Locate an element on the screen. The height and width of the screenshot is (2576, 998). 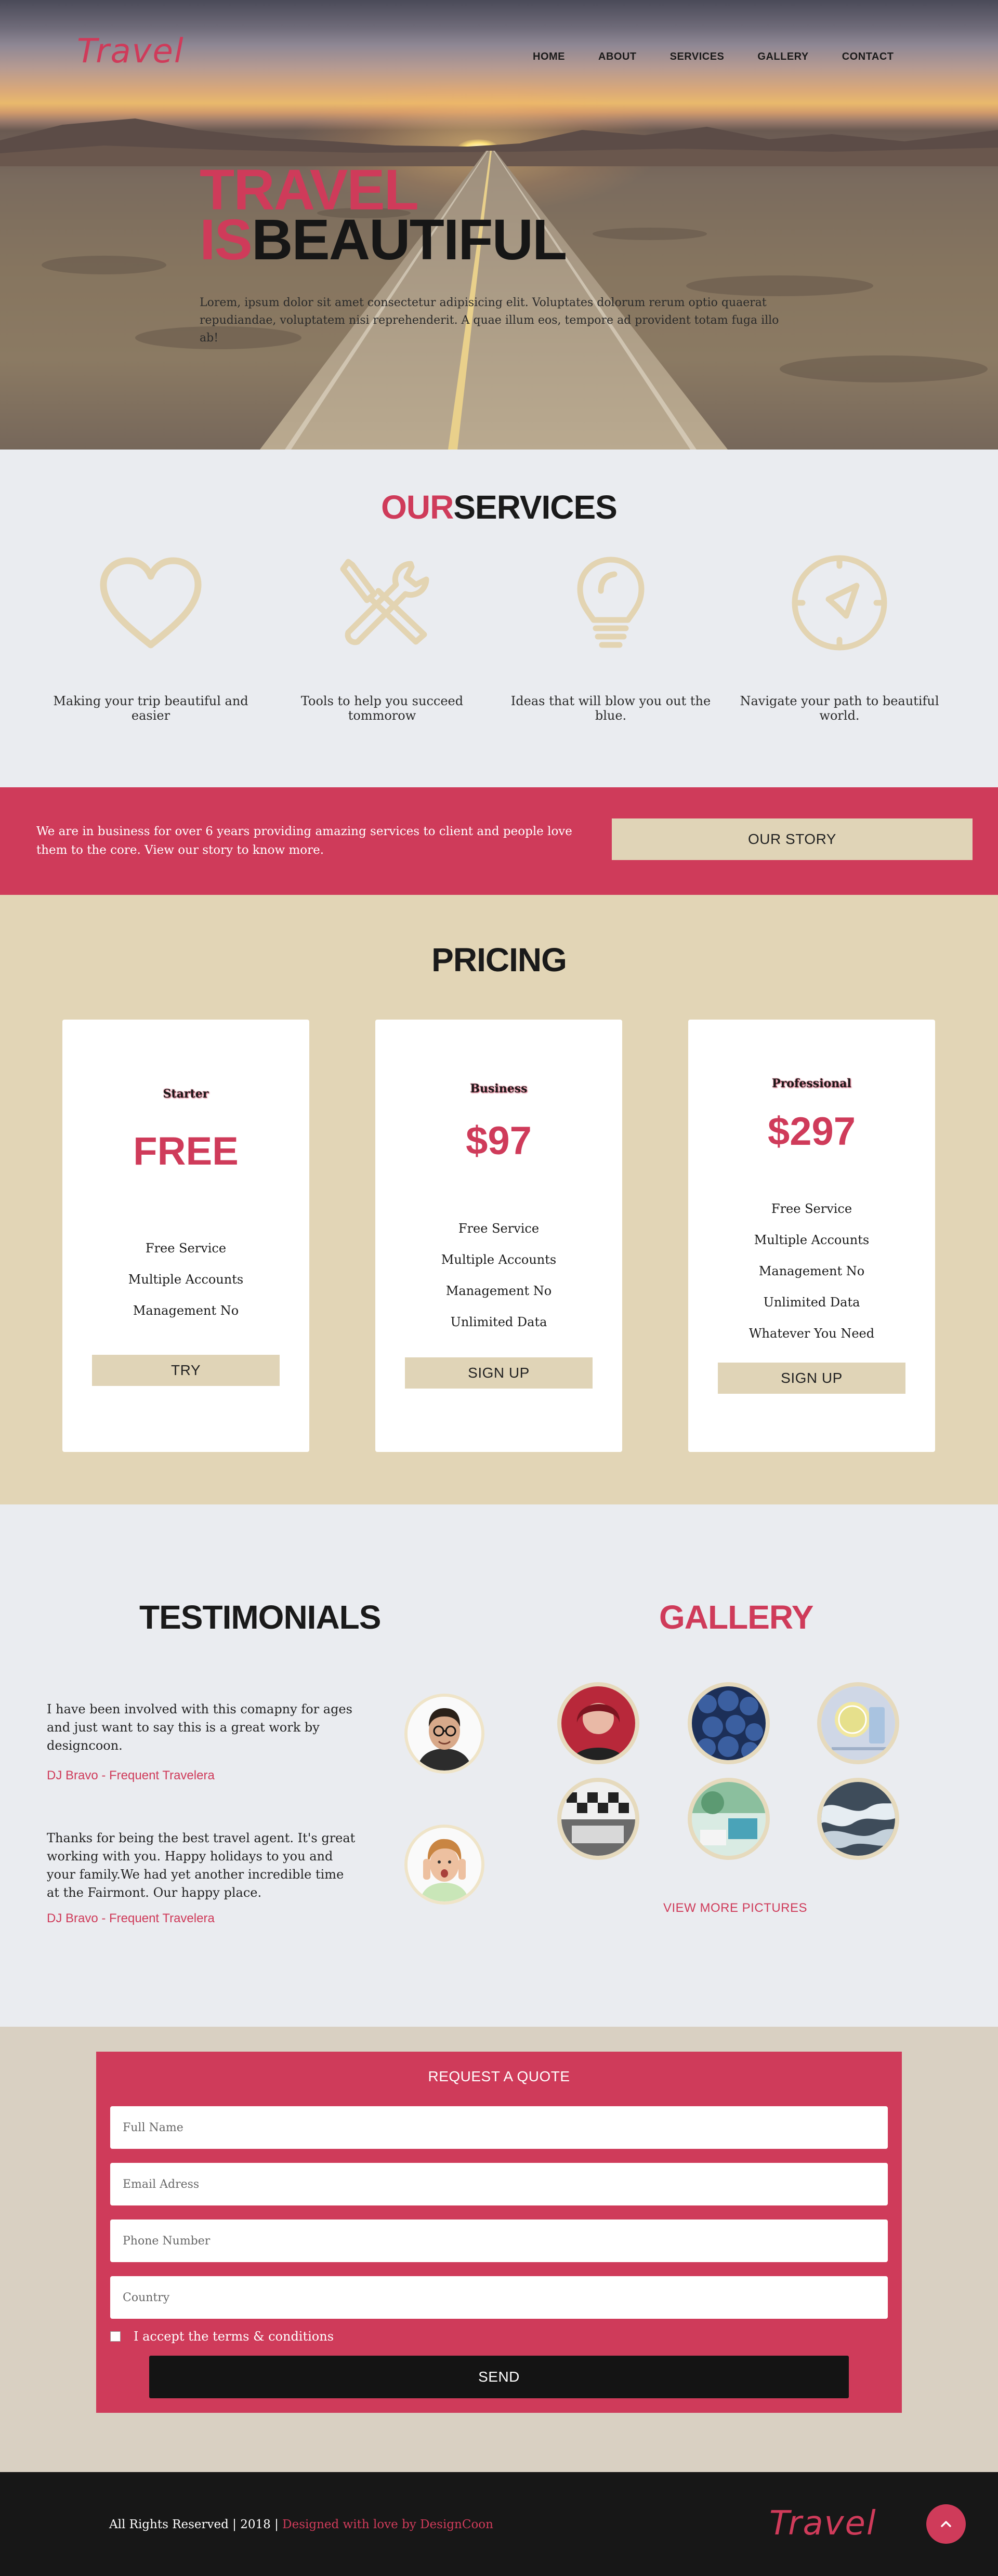
nav-gallery: GALLERY is located at coordinates (782, 57).